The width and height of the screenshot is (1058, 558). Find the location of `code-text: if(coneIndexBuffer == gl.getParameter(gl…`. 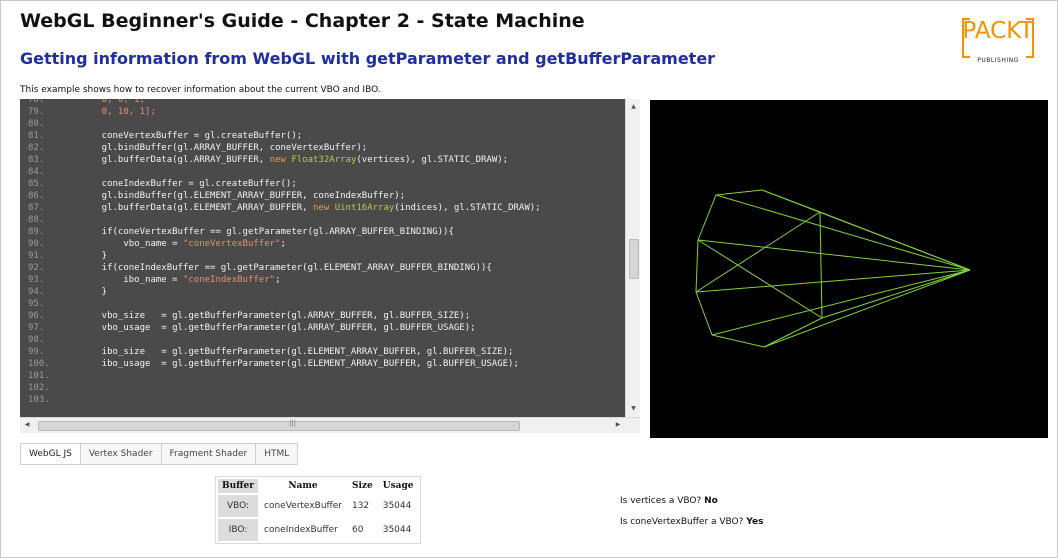

code-text: if(coneIndexBuffer == gl.getParameter(gl… is located at coordinates (286, 268).